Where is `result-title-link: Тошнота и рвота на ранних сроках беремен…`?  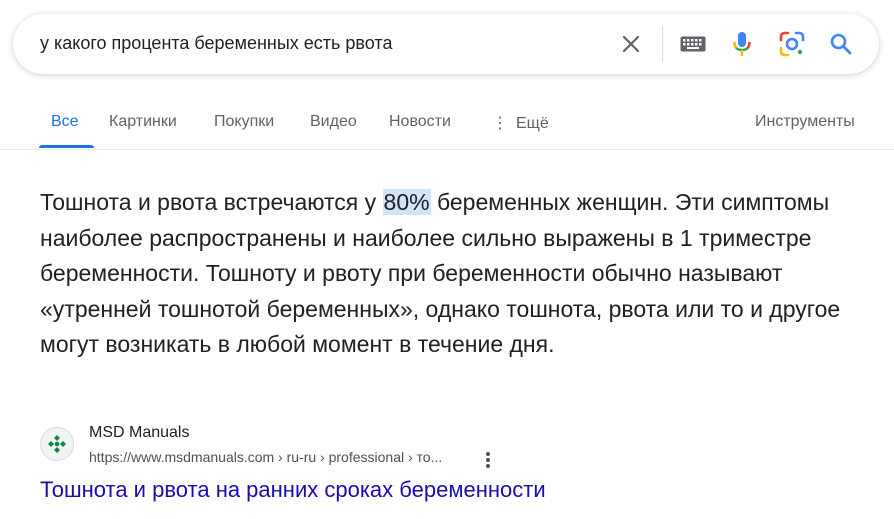 result-title-link: Тошнота и рвота на ранних сроках беремен… is located at coordinates (293, 490).